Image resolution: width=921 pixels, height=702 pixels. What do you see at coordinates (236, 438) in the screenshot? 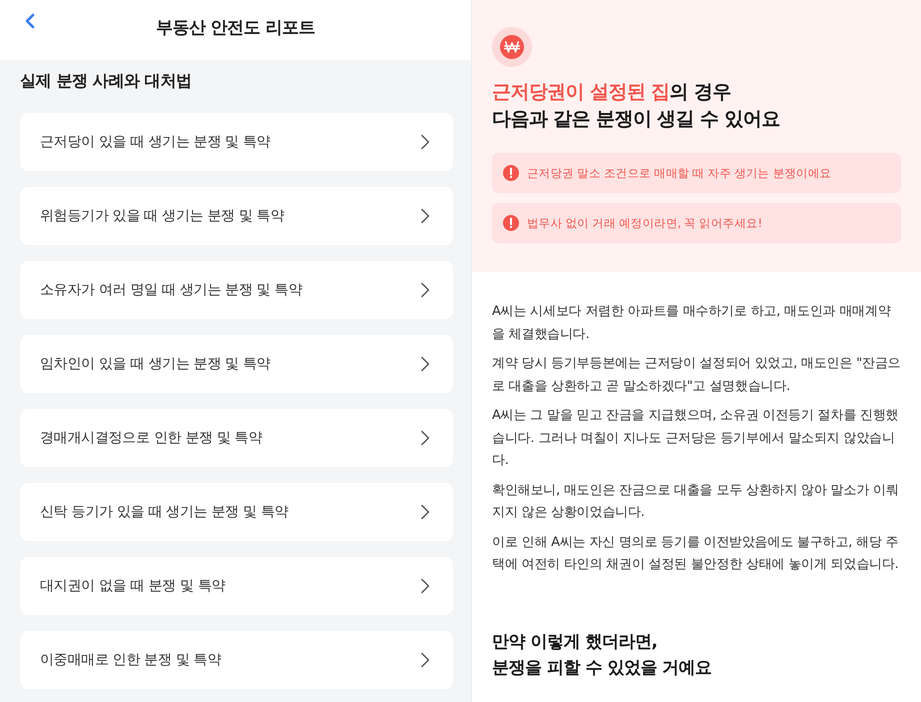
I see `list-item: 경매개시결정으로 인한 분쟁 및 특약` at bounding box center [236, 438].